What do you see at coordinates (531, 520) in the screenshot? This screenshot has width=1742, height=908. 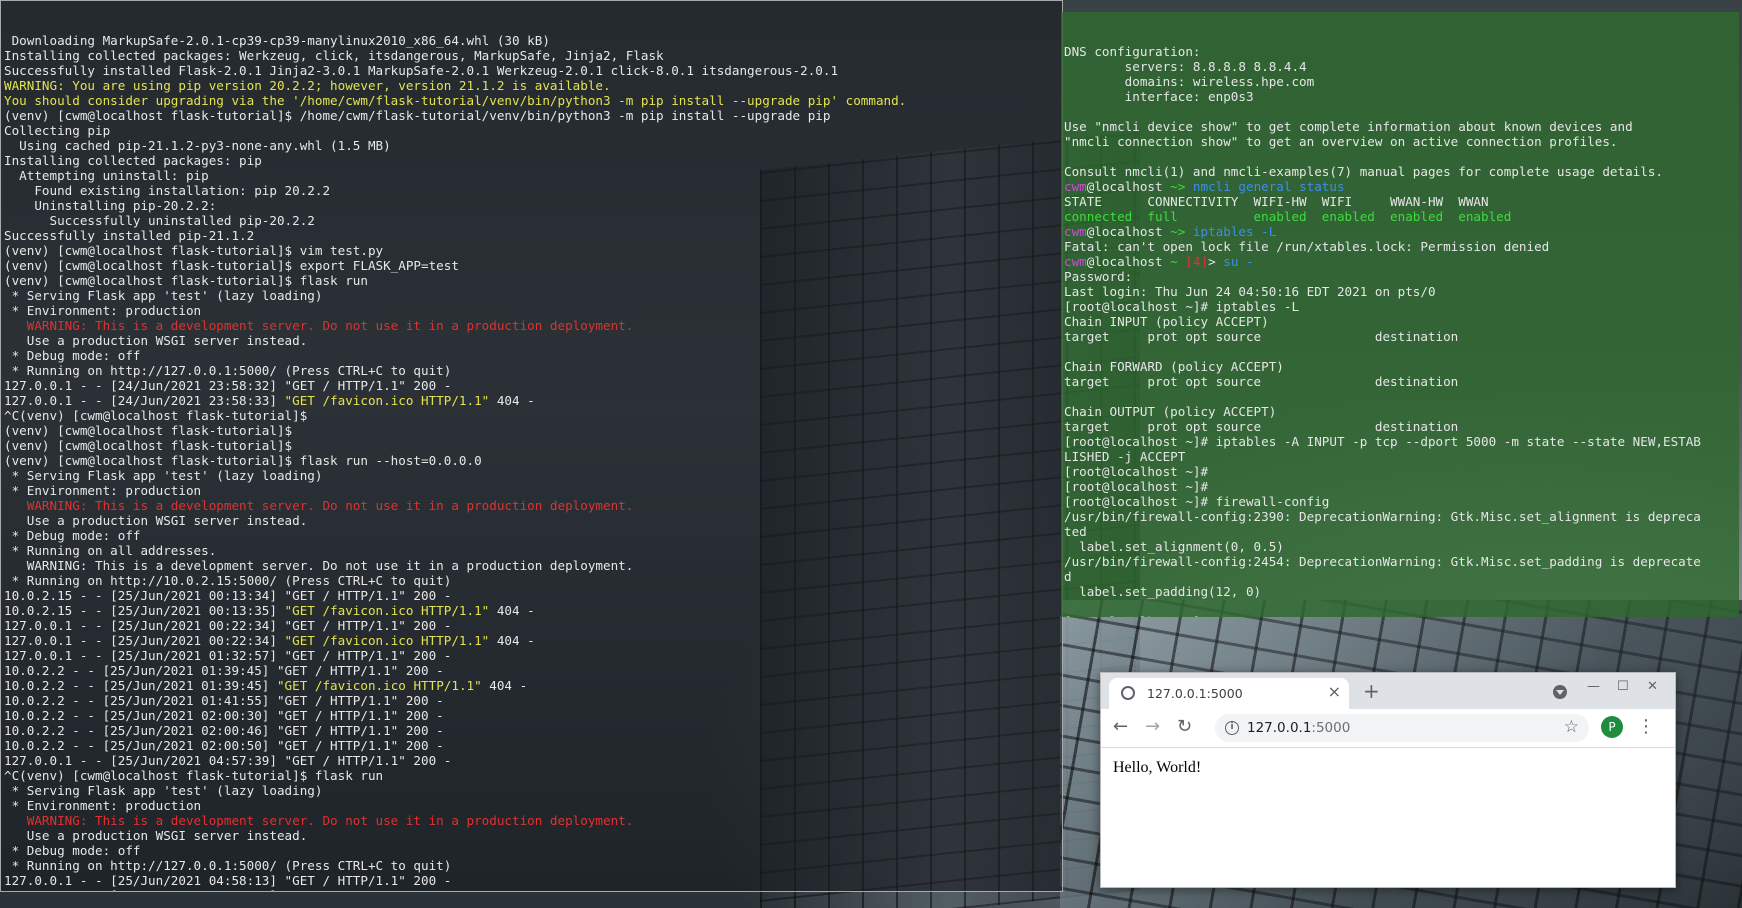 I see `terminal-line: Use a production WSGI server instead.` at bounding box center [531, 520].